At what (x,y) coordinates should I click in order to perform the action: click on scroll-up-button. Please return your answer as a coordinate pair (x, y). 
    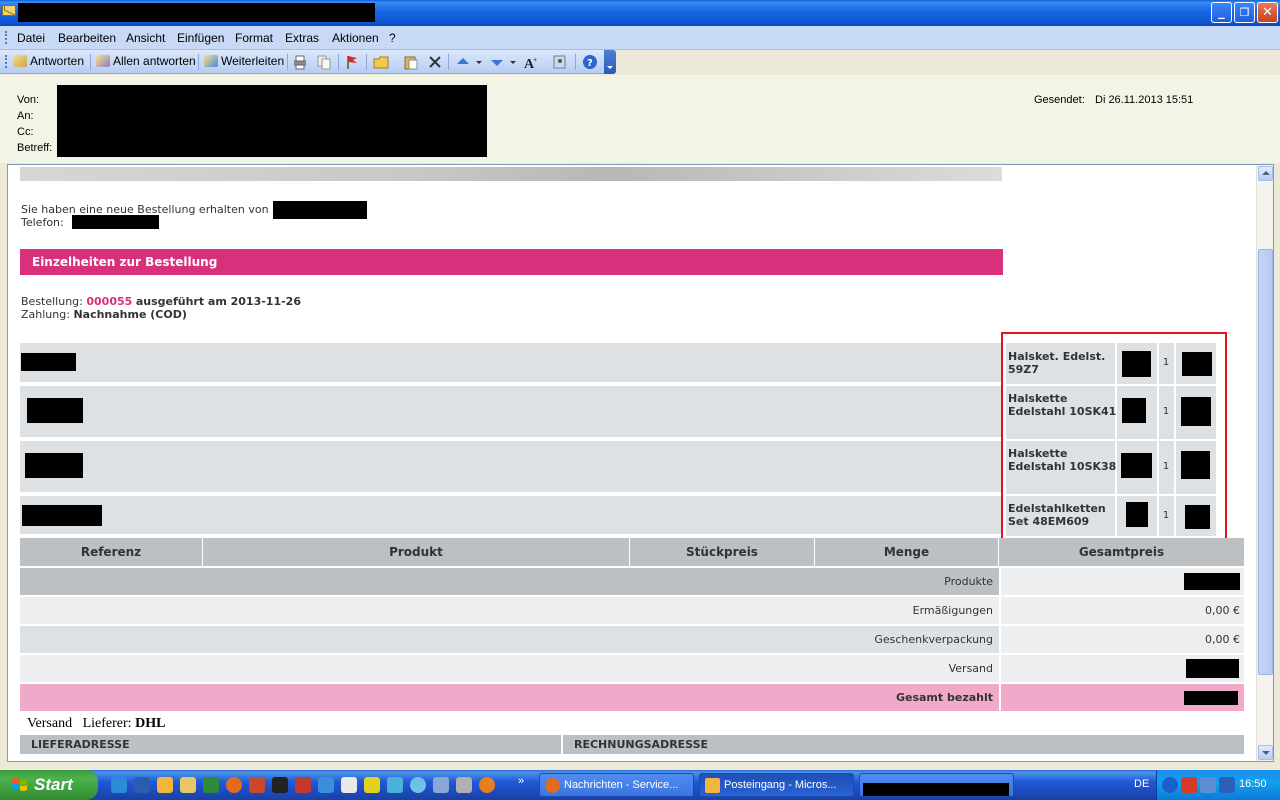
    Looking at the image, I should click on (1265, 173).